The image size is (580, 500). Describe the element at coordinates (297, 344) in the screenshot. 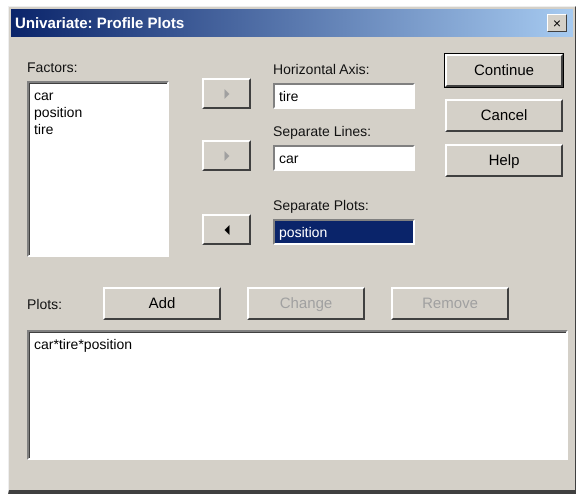

I see `plot-item: car*tire*position` at that location.